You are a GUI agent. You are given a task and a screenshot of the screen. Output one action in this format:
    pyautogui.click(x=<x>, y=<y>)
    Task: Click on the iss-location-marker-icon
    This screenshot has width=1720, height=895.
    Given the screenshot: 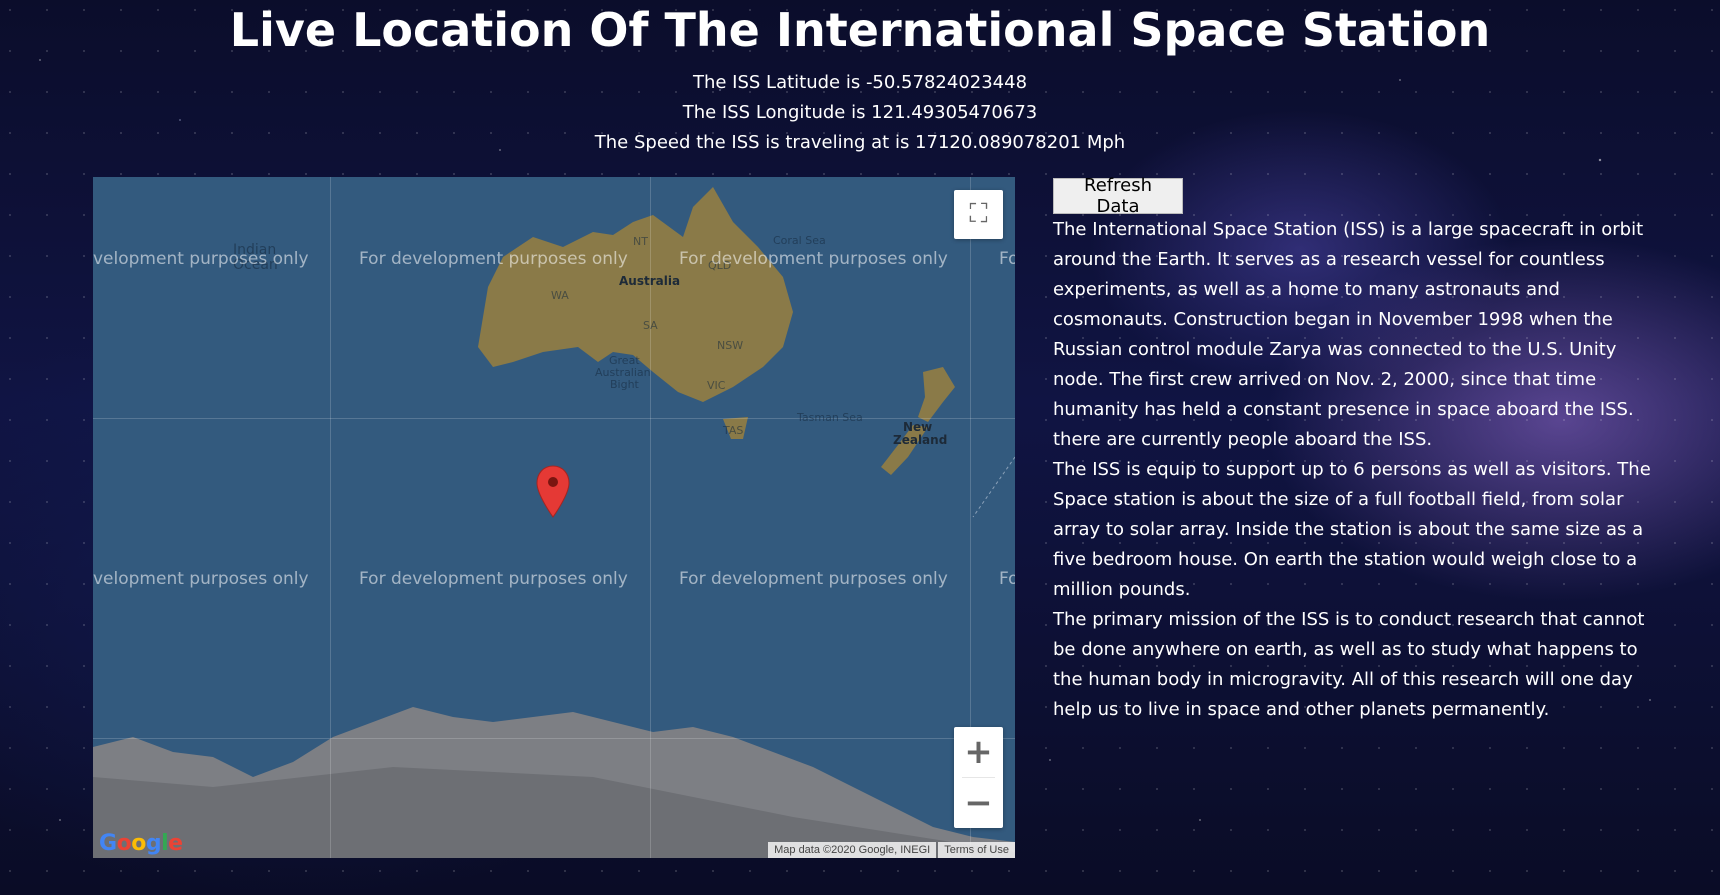 What is the action you would take?
    pyautogui.click(x=553, y=492)
    